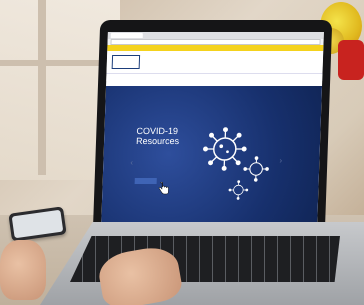 The width and height of the screenshot is (364, 305). I want to click on browser-address-bar, so click(215, 42).